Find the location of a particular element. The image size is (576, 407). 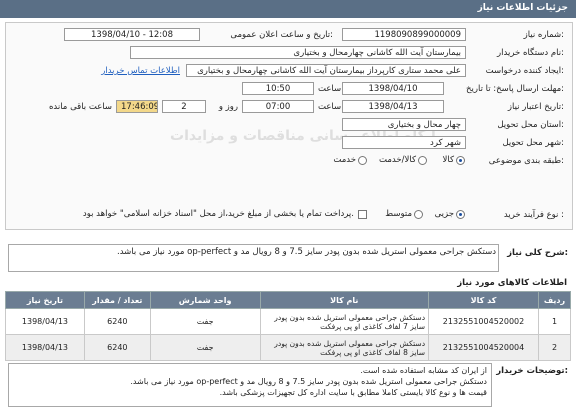

announce-datetime-field: 1398/04/10 - 12:08 is located at coordinates (132, 34).